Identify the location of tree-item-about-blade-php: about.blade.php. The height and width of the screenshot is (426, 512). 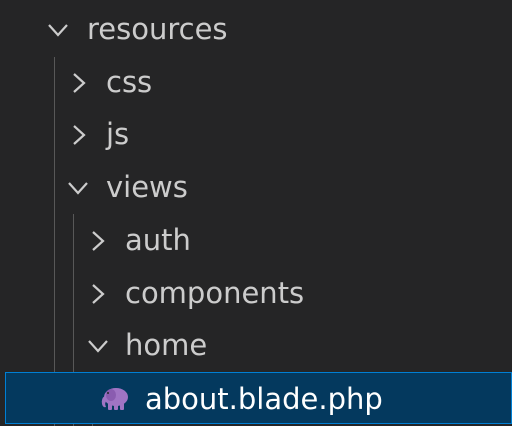
(258, 398).